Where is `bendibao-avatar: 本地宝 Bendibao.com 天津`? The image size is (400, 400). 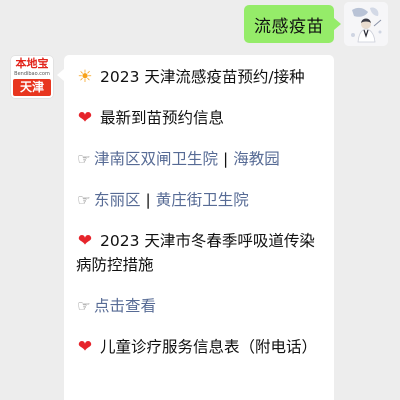 bendibao-avatar: 本地宝 Bendibao.com 天津 is located at coordinates (32, 77).